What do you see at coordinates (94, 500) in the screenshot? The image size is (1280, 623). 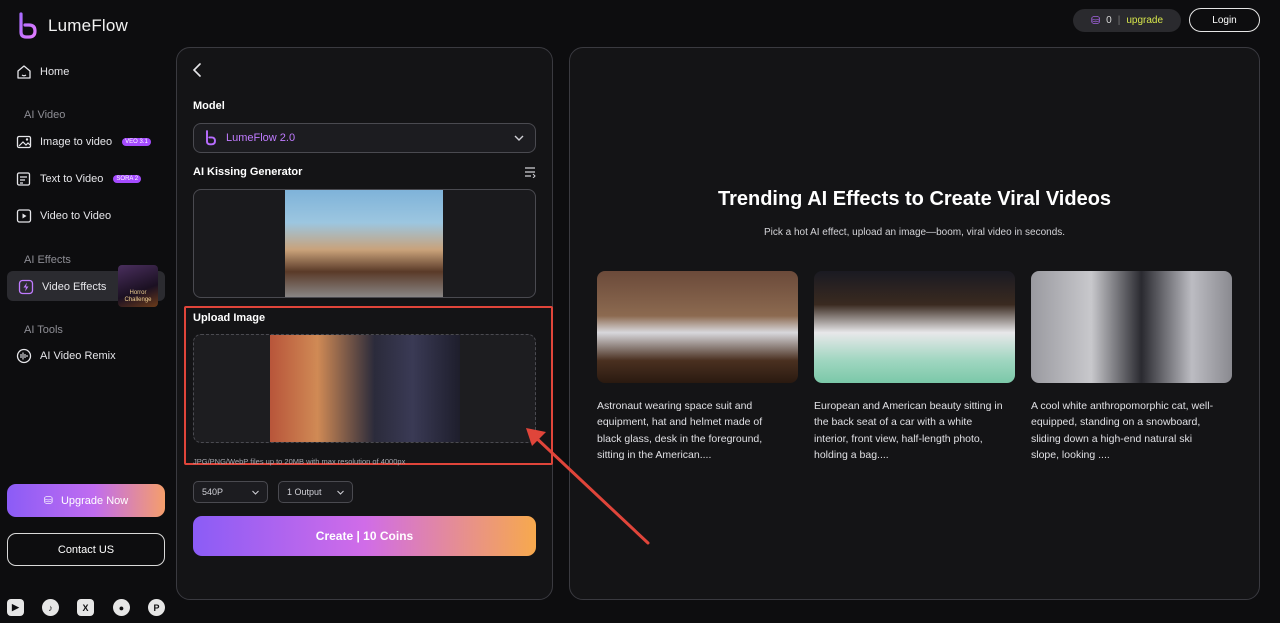 I see `upgrade-now-label: Upgrade Now` at bounding box center [94, 500].